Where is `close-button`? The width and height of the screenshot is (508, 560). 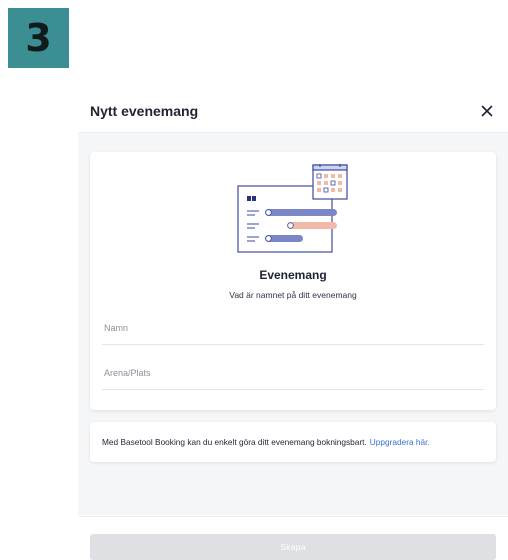
close-button is located at coordinates (487, 111).